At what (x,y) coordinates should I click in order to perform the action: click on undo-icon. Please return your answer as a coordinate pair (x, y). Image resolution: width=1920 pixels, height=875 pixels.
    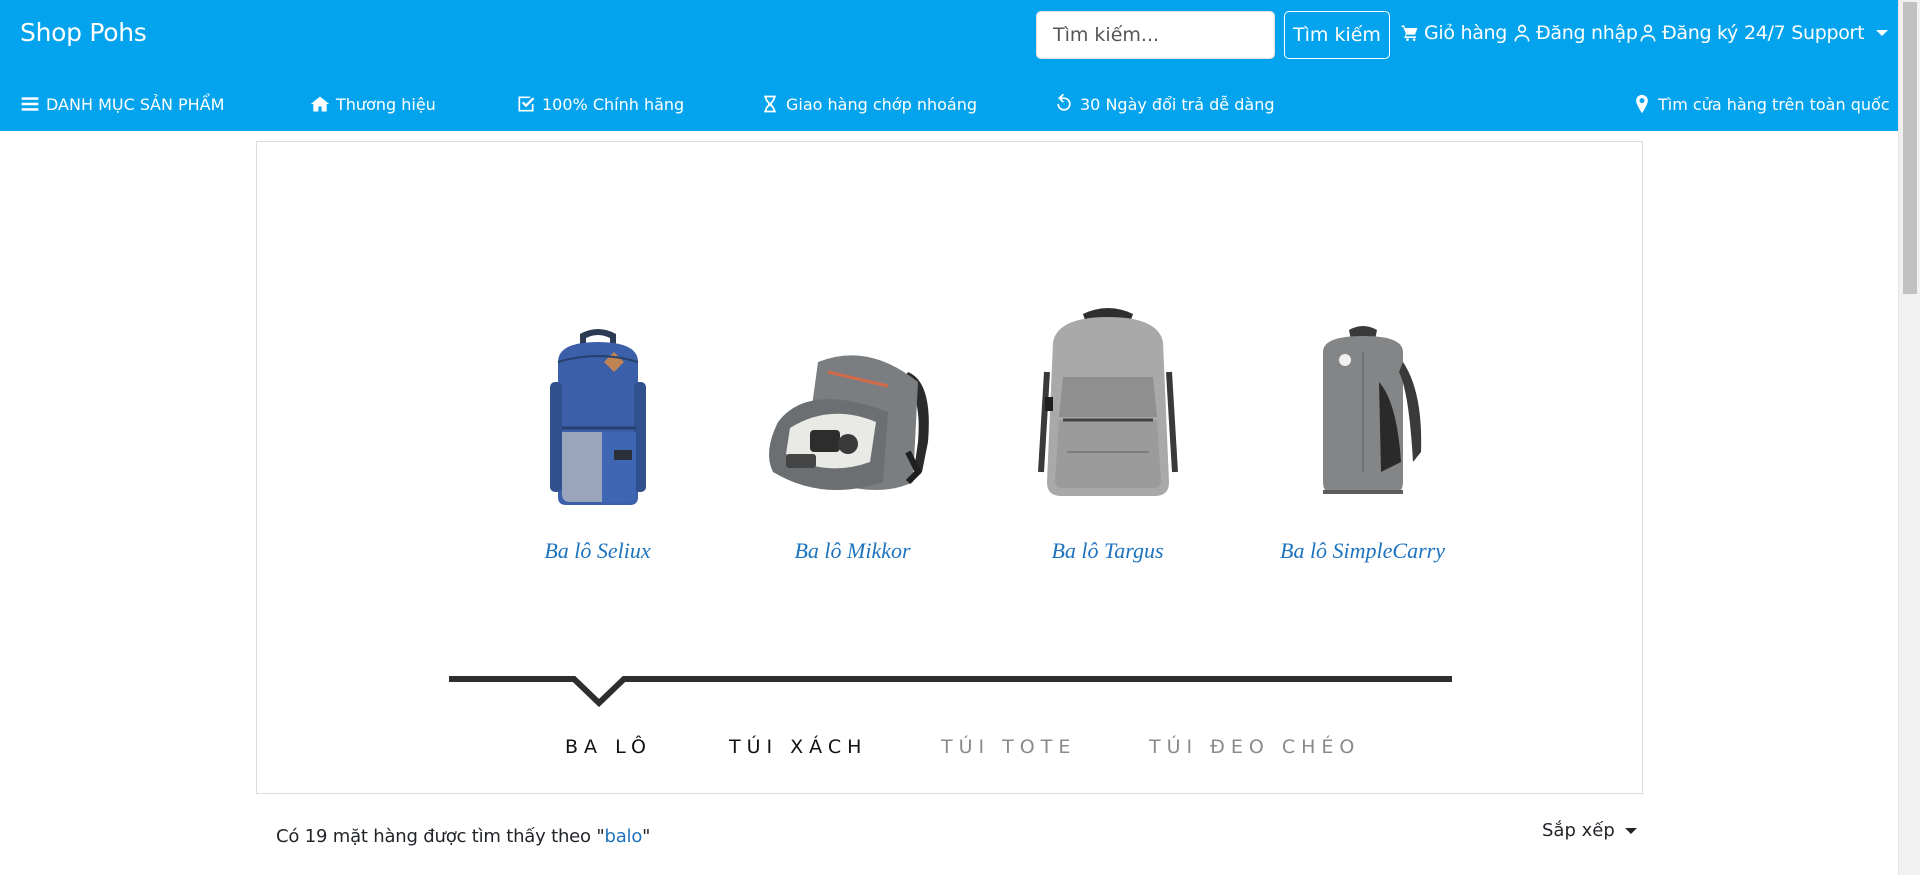
    Looking at the image, I should click on (1064, 102).